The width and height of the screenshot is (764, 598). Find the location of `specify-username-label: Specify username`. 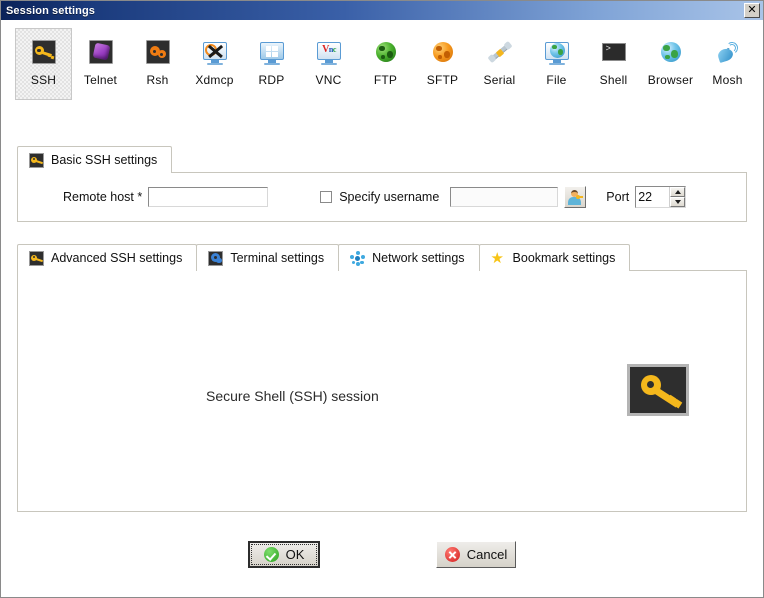

specify-username-label: Specify username is located at coordinates (389, 197).